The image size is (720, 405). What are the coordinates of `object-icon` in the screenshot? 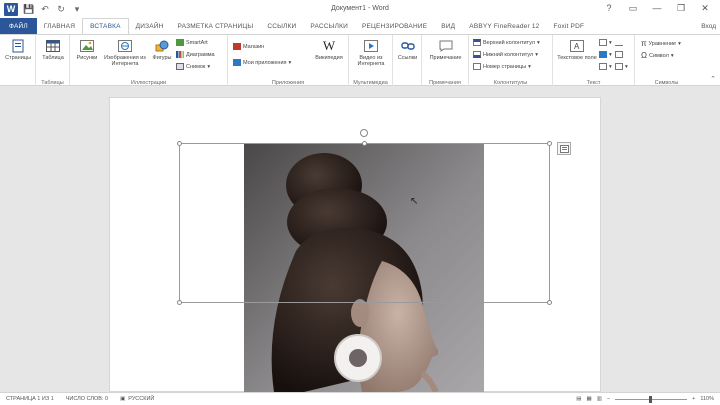 It's located at (619, 66).